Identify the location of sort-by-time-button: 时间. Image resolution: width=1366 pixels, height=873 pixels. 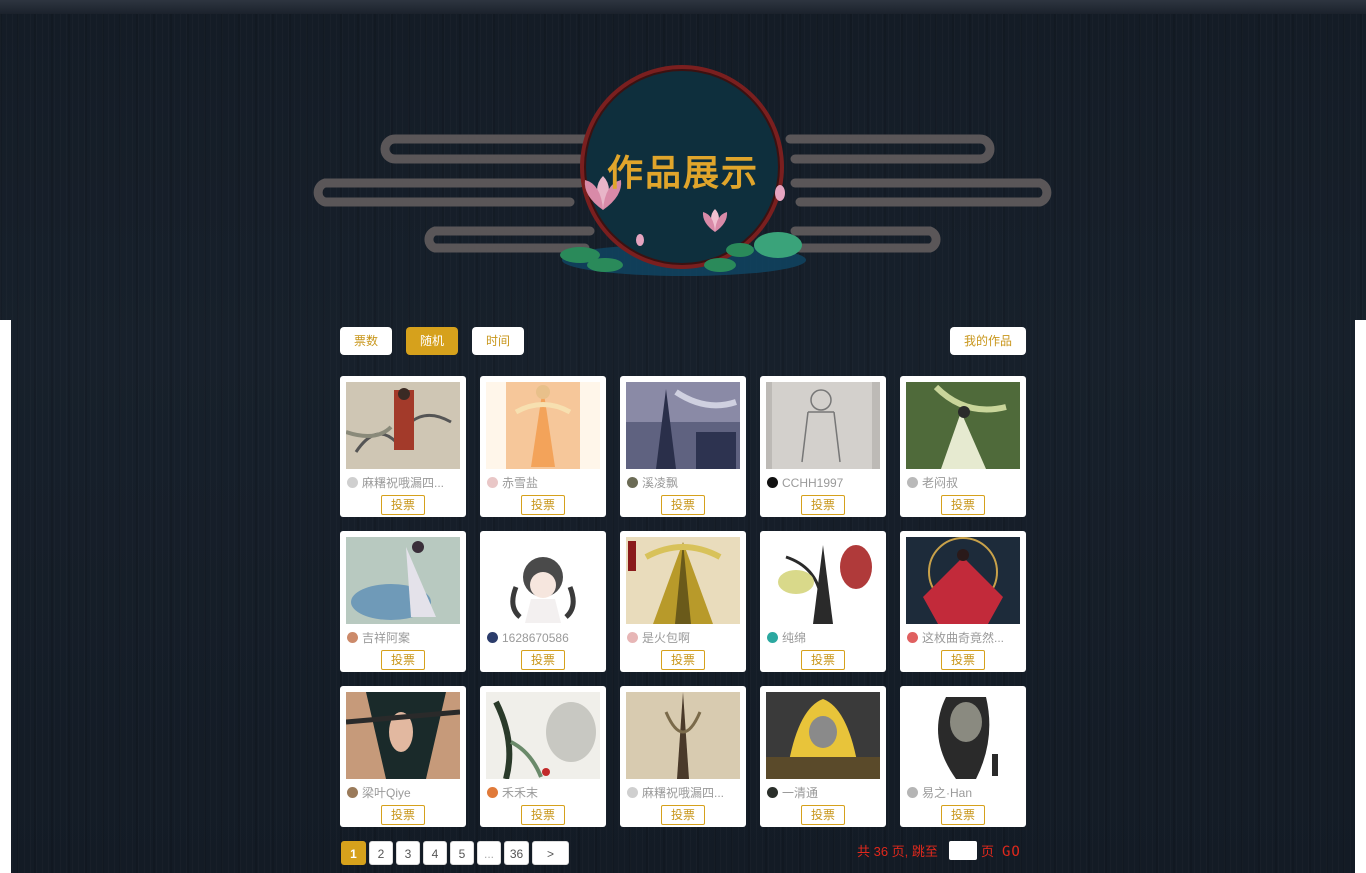
(498, 341).